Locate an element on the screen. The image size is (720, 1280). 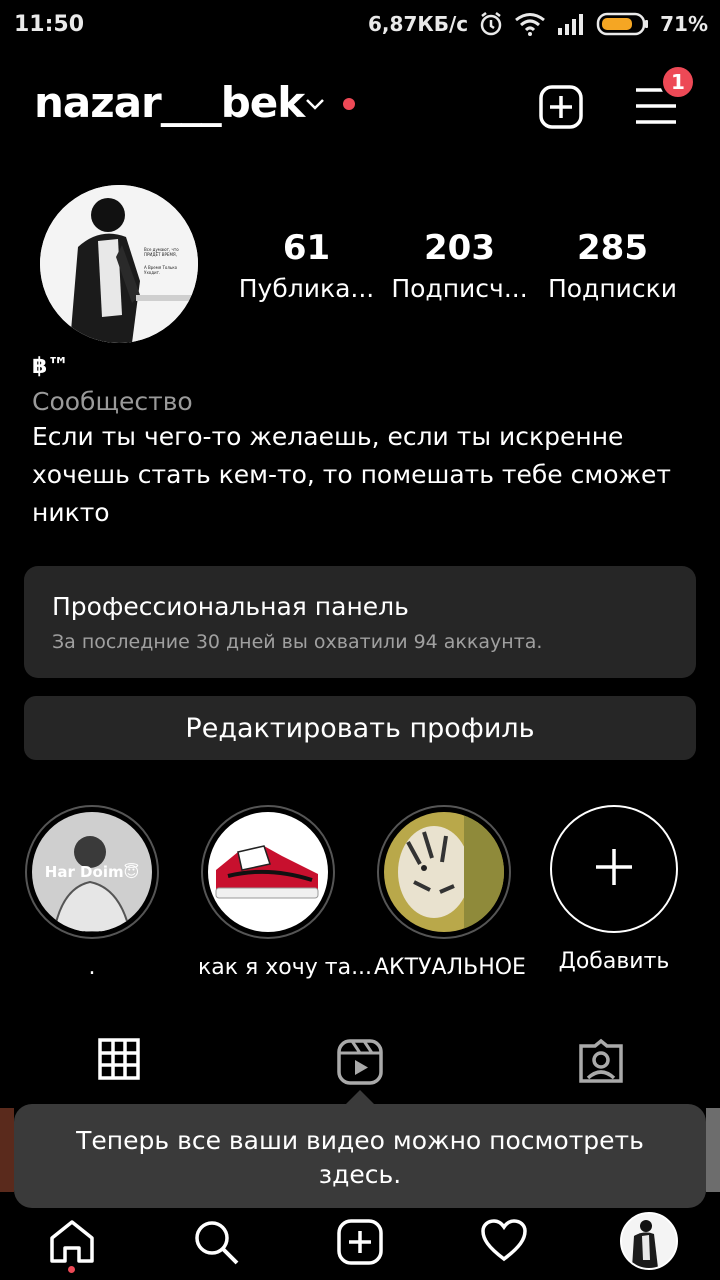
unread-dot is located at coordinates (349, 104).